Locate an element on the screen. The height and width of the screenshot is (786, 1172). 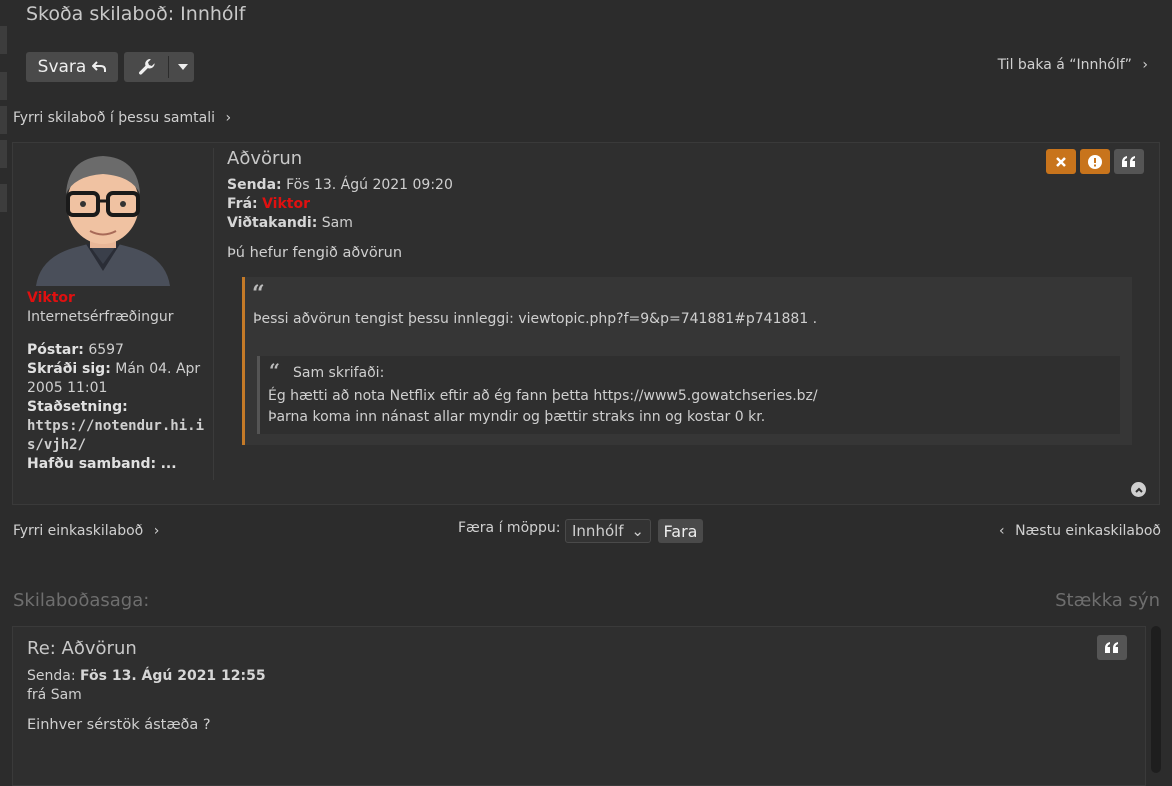
quote-button is located at coordinates (1129, 161).